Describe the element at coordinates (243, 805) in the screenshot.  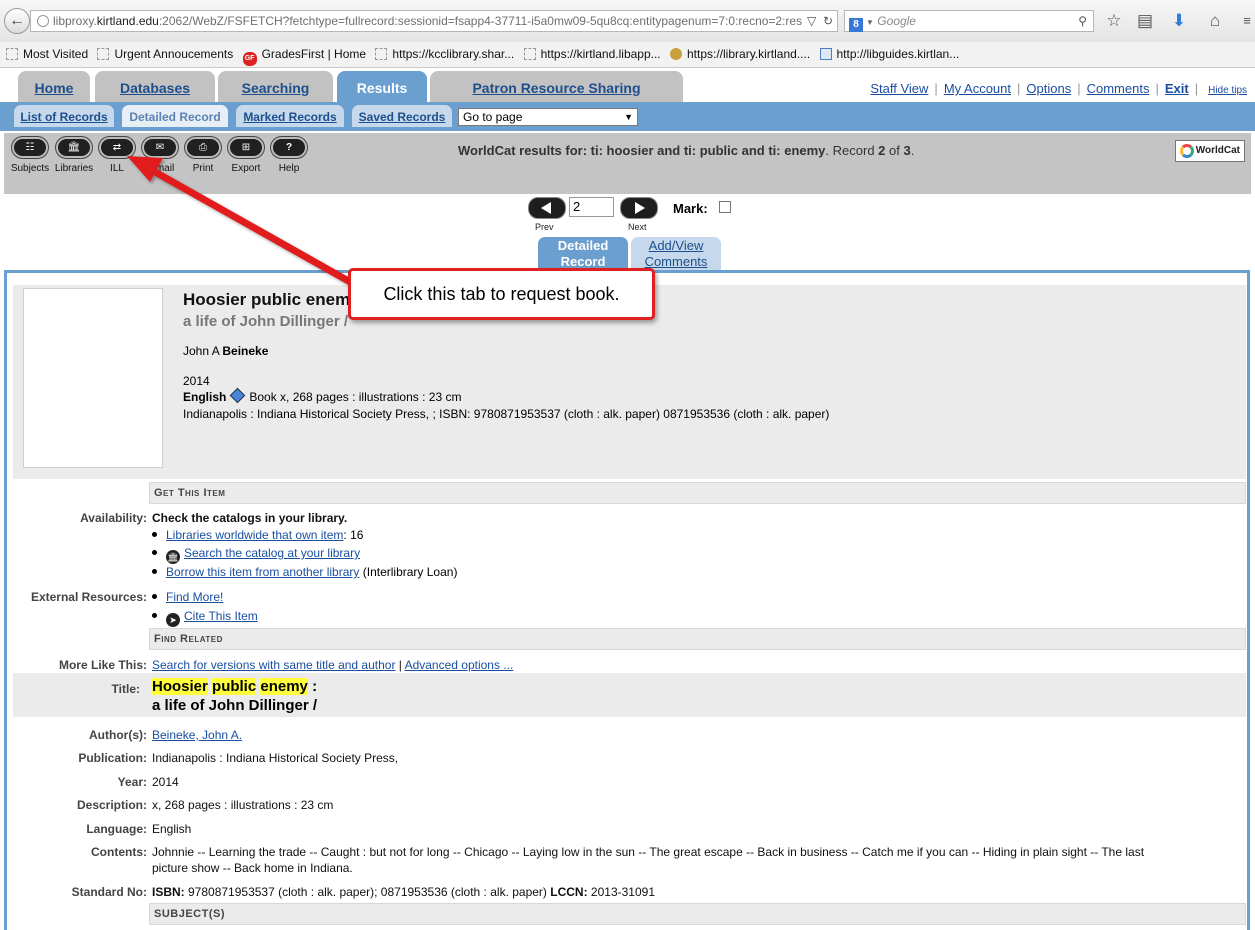
I see `description-value: x, 268 pages : illustrations : 23 cm` at that location.